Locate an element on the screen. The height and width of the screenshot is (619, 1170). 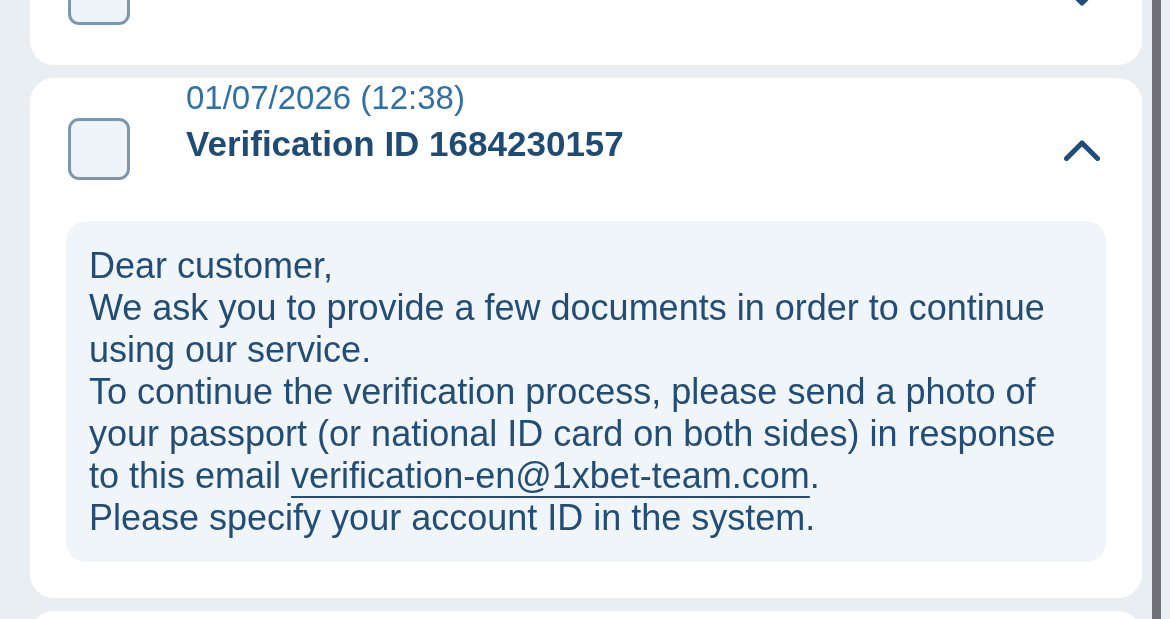
message-title: Verification ID 1684230157 is located at coordinates (405, 144).